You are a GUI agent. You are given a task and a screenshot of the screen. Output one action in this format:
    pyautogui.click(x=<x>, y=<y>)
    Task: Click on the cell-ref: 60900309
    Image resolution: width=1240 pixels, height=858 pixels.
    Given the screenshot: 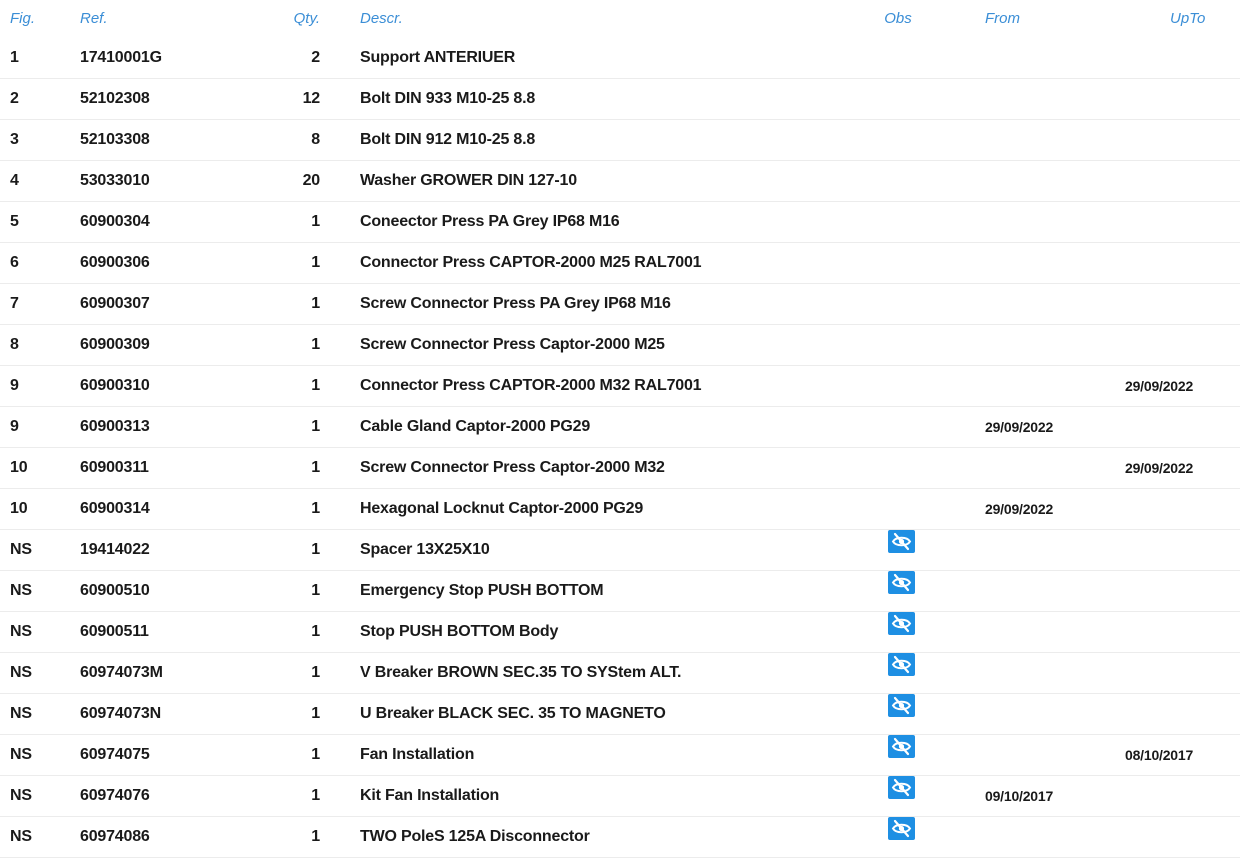 What is the action you would take?
    pyautogui.click(x=115, y=344)
    